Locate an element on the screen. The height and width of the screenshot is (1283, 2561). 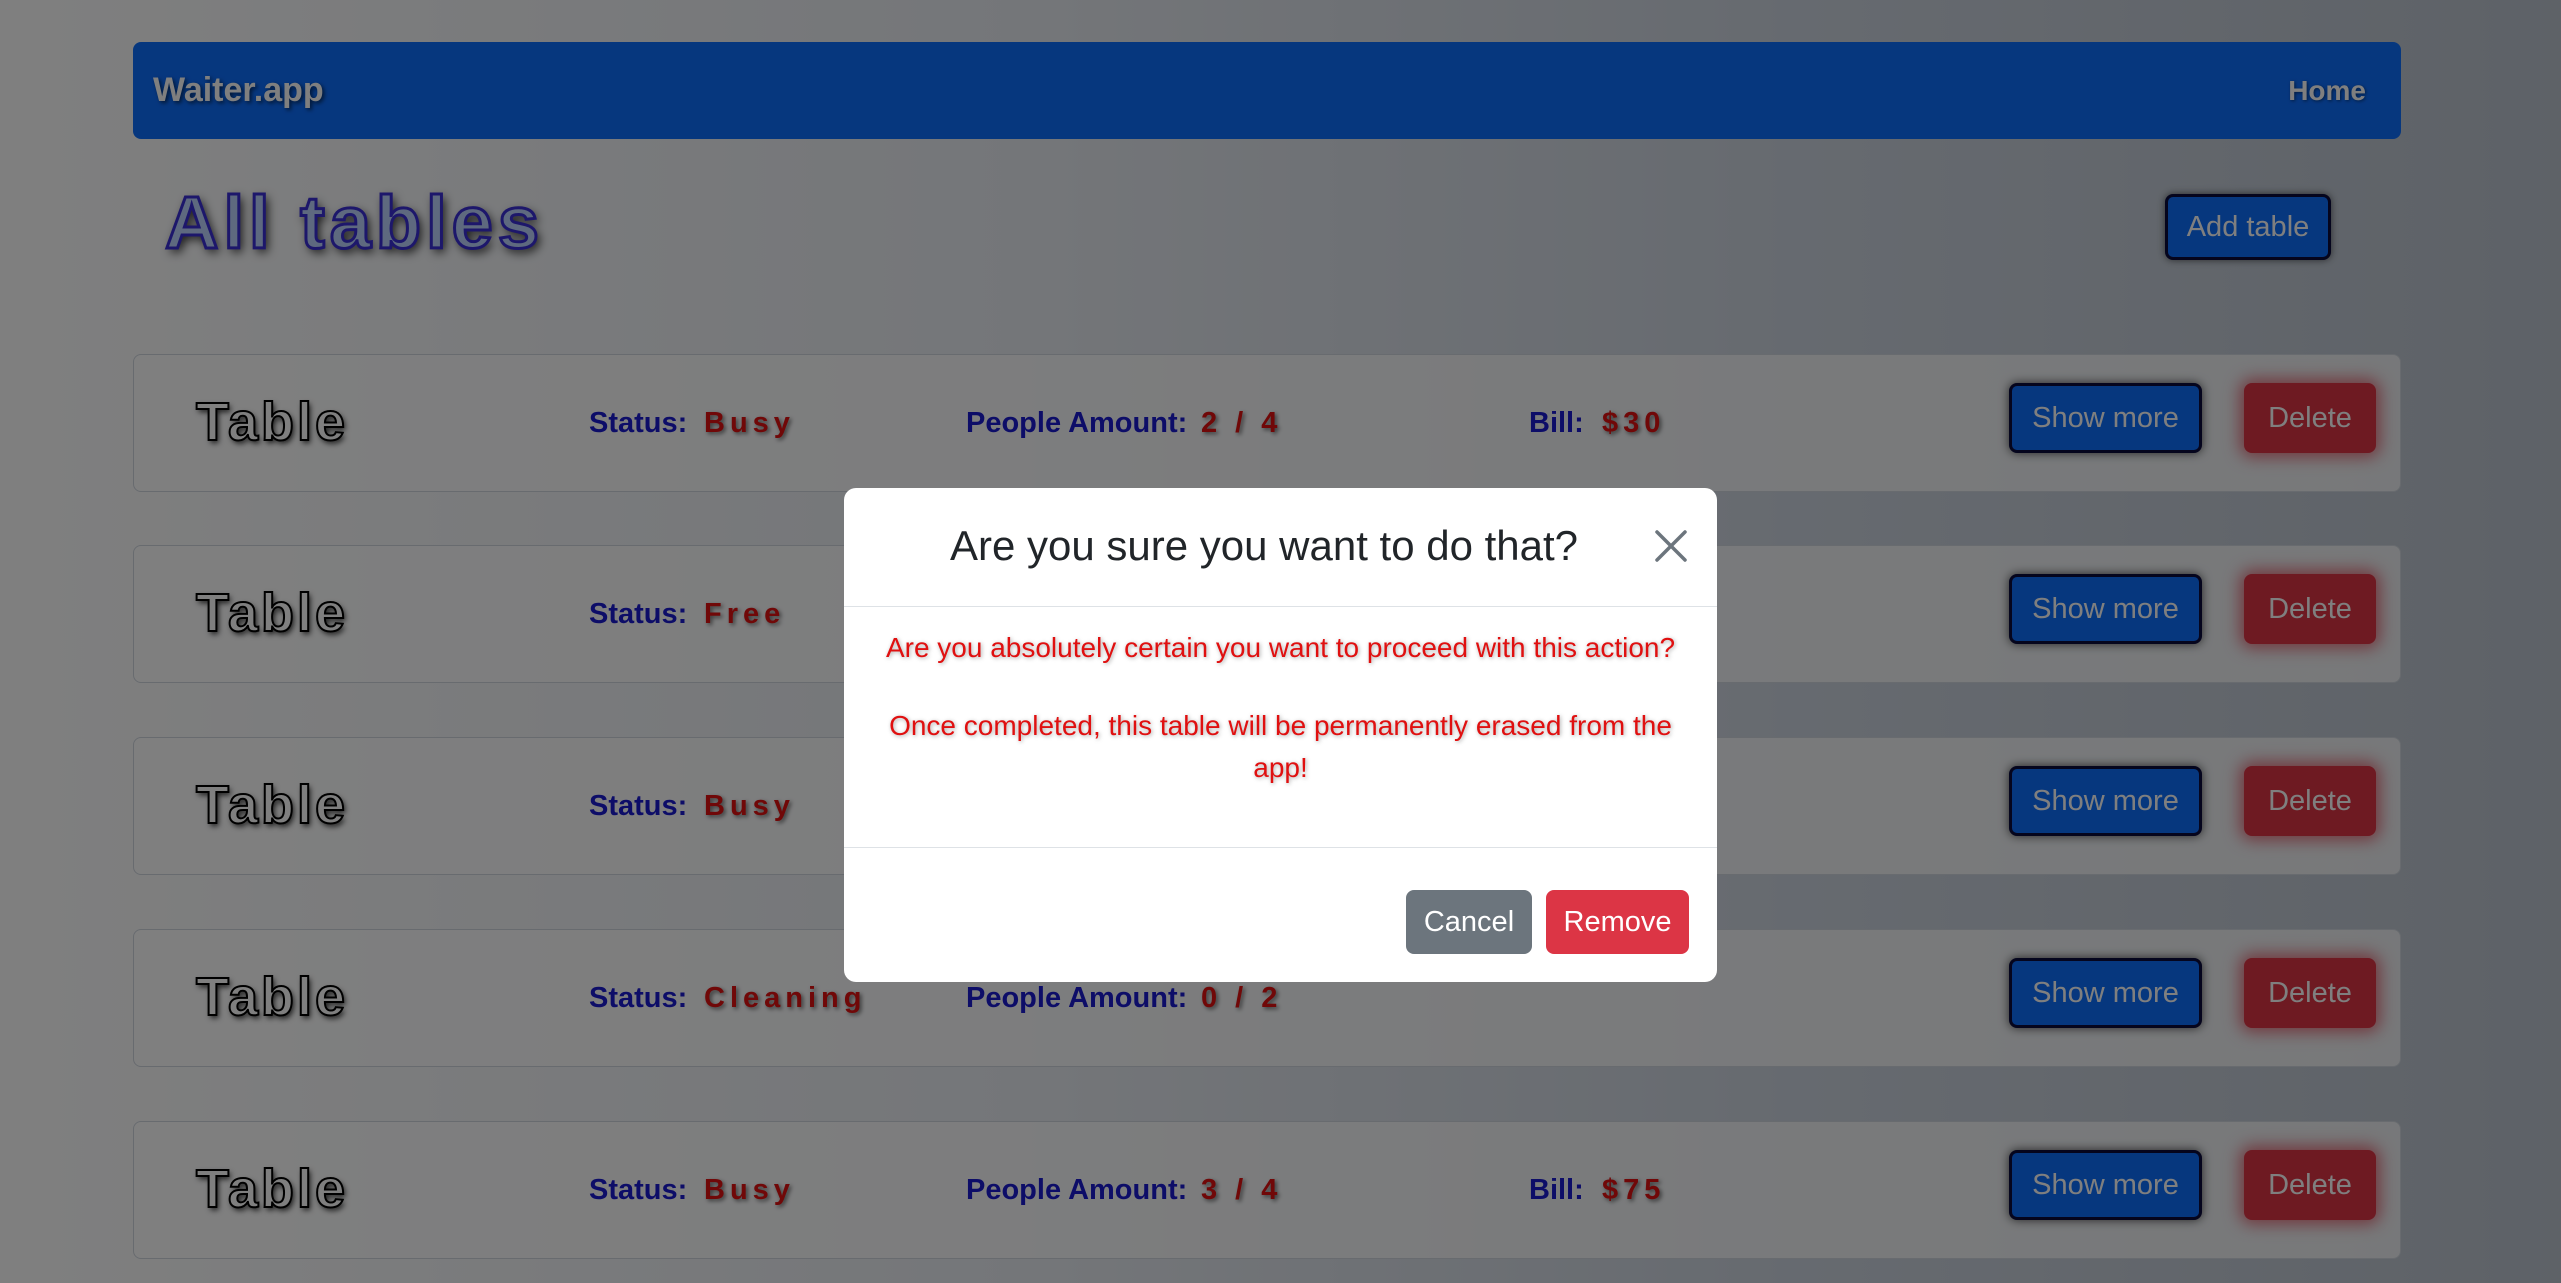
modal-header: Are you sure you want to do that? is located at coordinates (1280, 547).